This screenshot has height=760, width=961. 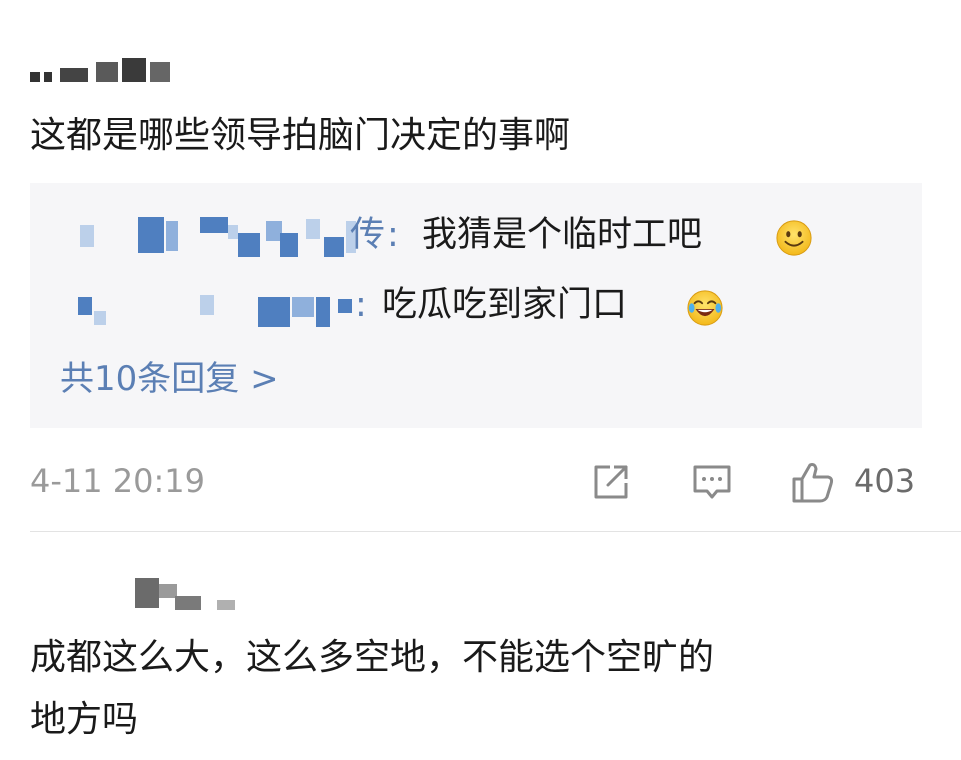 I want to click on comment-icon, so click(x=712, y=482).